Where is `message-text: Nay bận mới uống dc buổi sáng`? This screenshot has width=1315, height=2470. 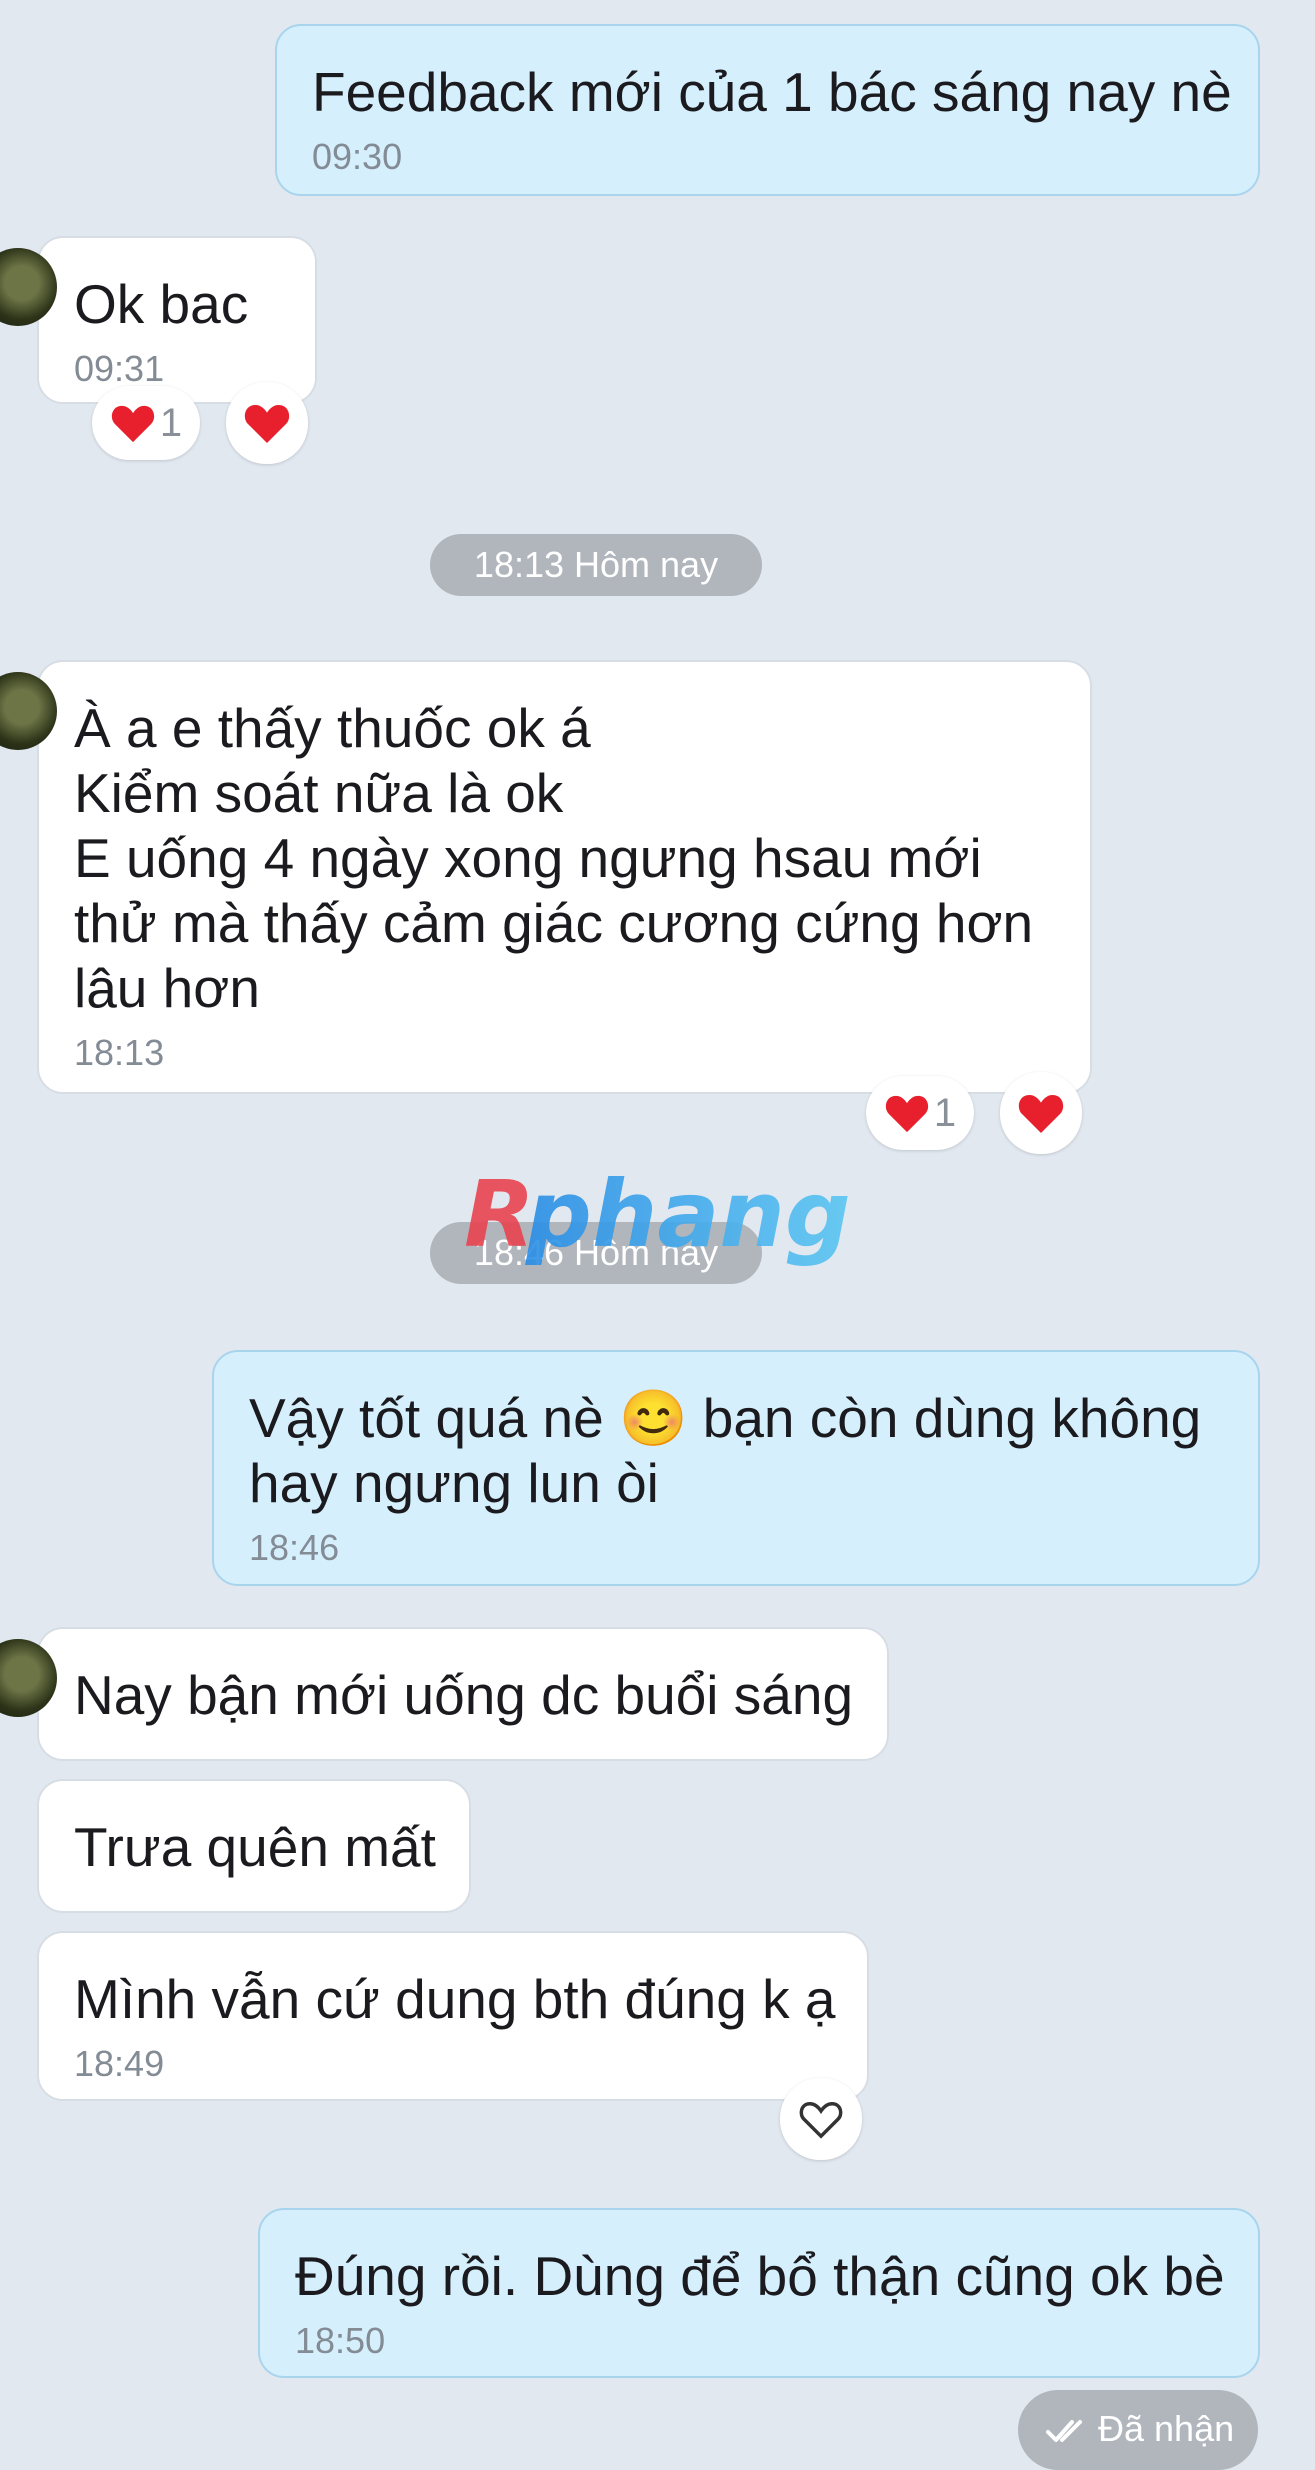
message-text: Nay bận mới uống dc buổi sáng is located at coordinates (464, 1695).